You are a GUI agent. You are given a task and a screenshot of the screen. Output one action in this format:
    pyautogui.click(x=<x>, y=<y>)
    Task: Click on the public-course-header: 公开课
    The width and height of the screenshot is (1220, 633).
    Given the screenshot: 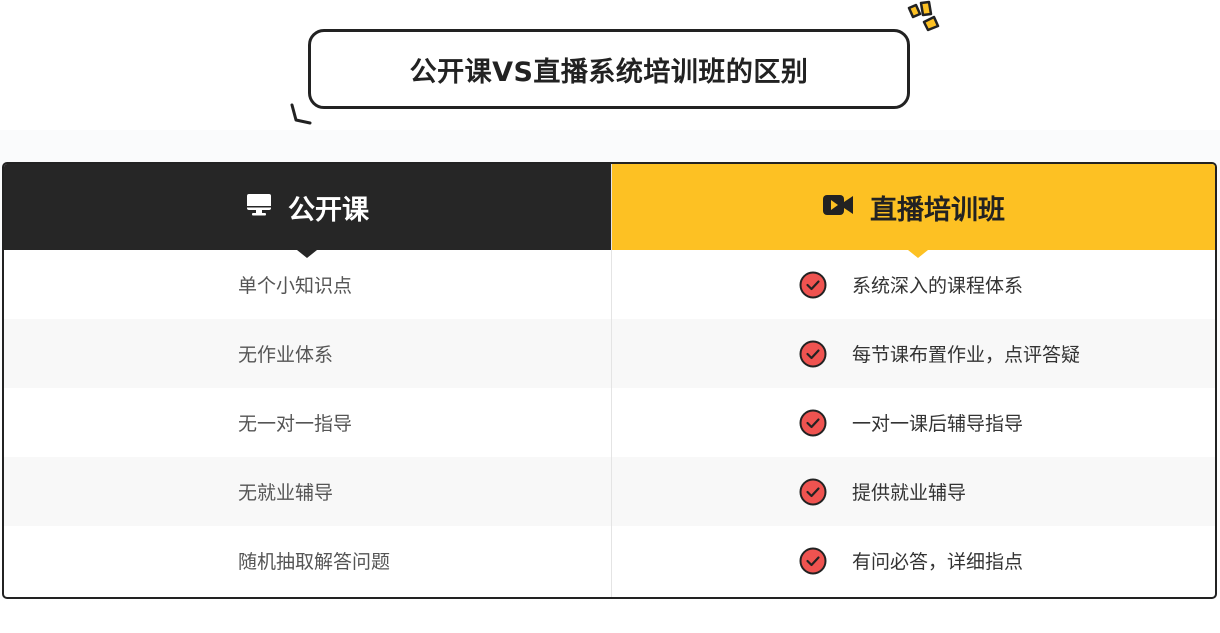 What is the action you would take?
    pyautogui.click(x=307, y=207)
    